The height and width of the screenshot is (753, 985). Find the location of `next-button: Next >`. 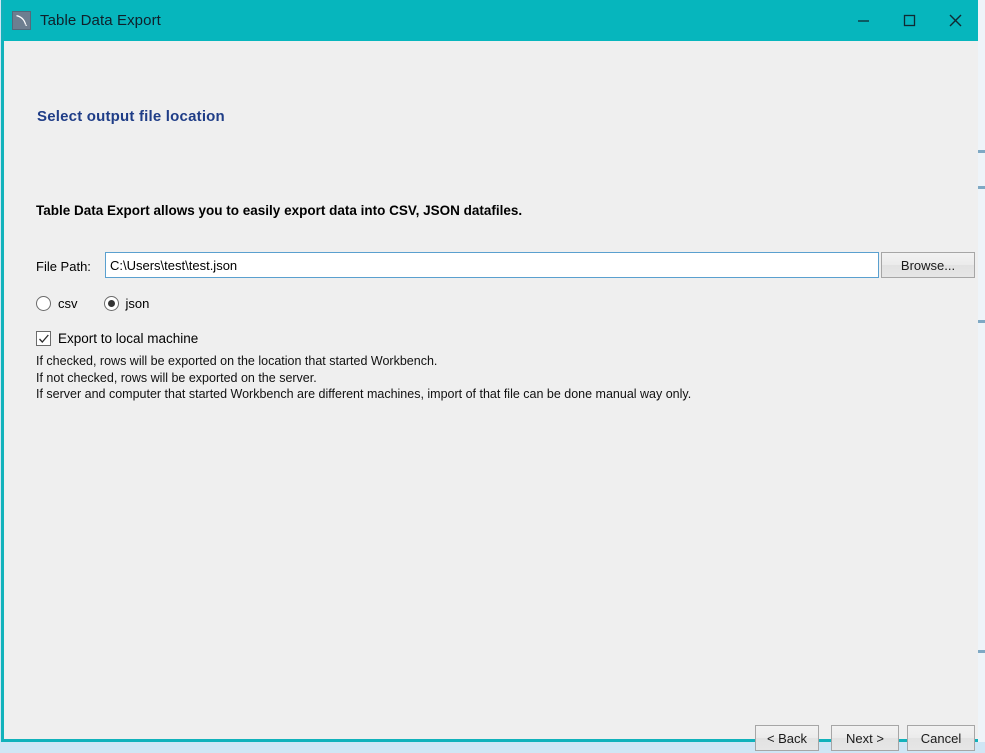

next-button: Next > is located at coordinates (865, 738).